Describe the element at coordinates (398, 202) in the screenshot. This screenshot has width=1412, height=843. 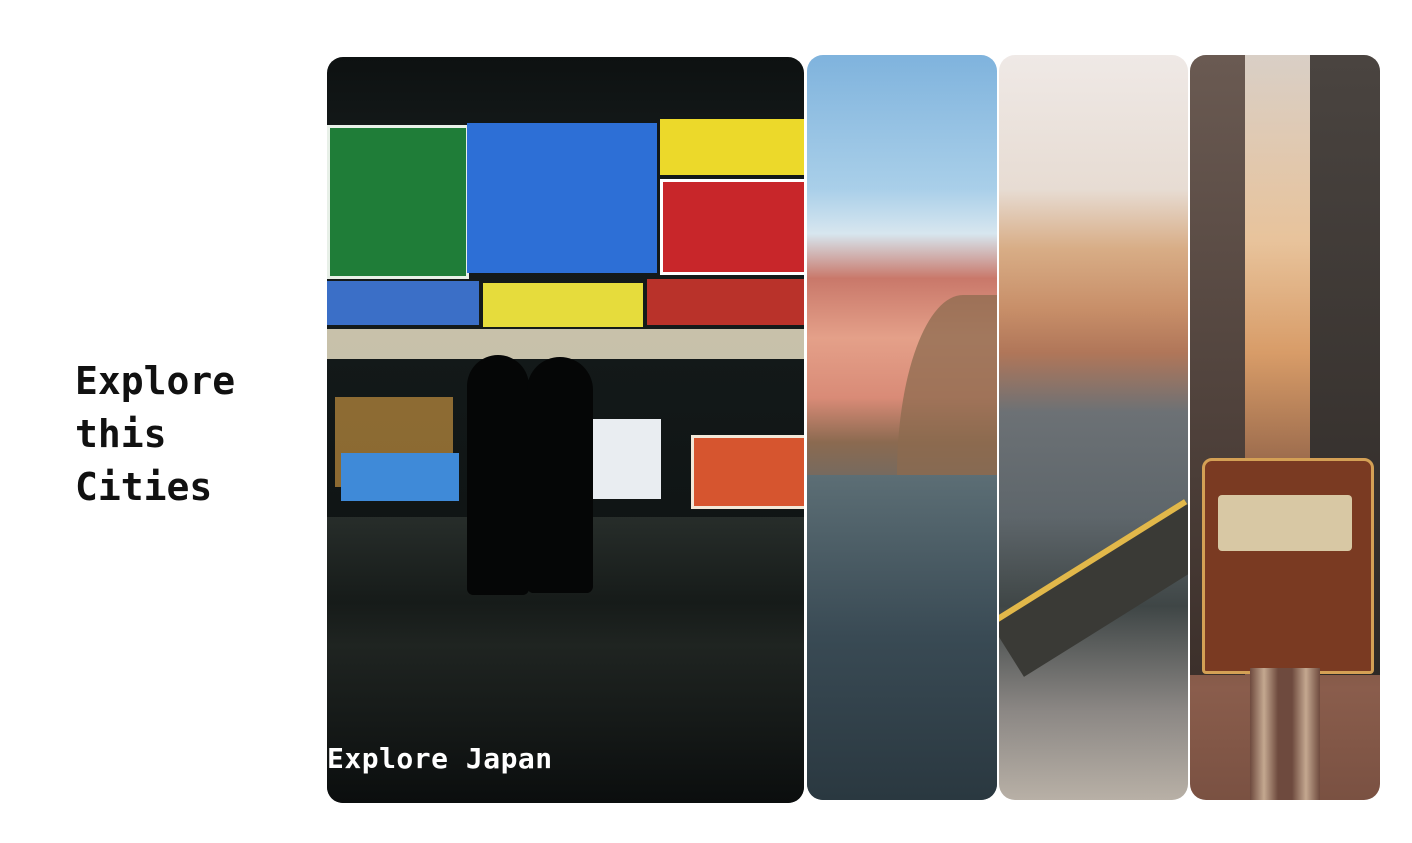
I see `shop-sign-green` at that location.